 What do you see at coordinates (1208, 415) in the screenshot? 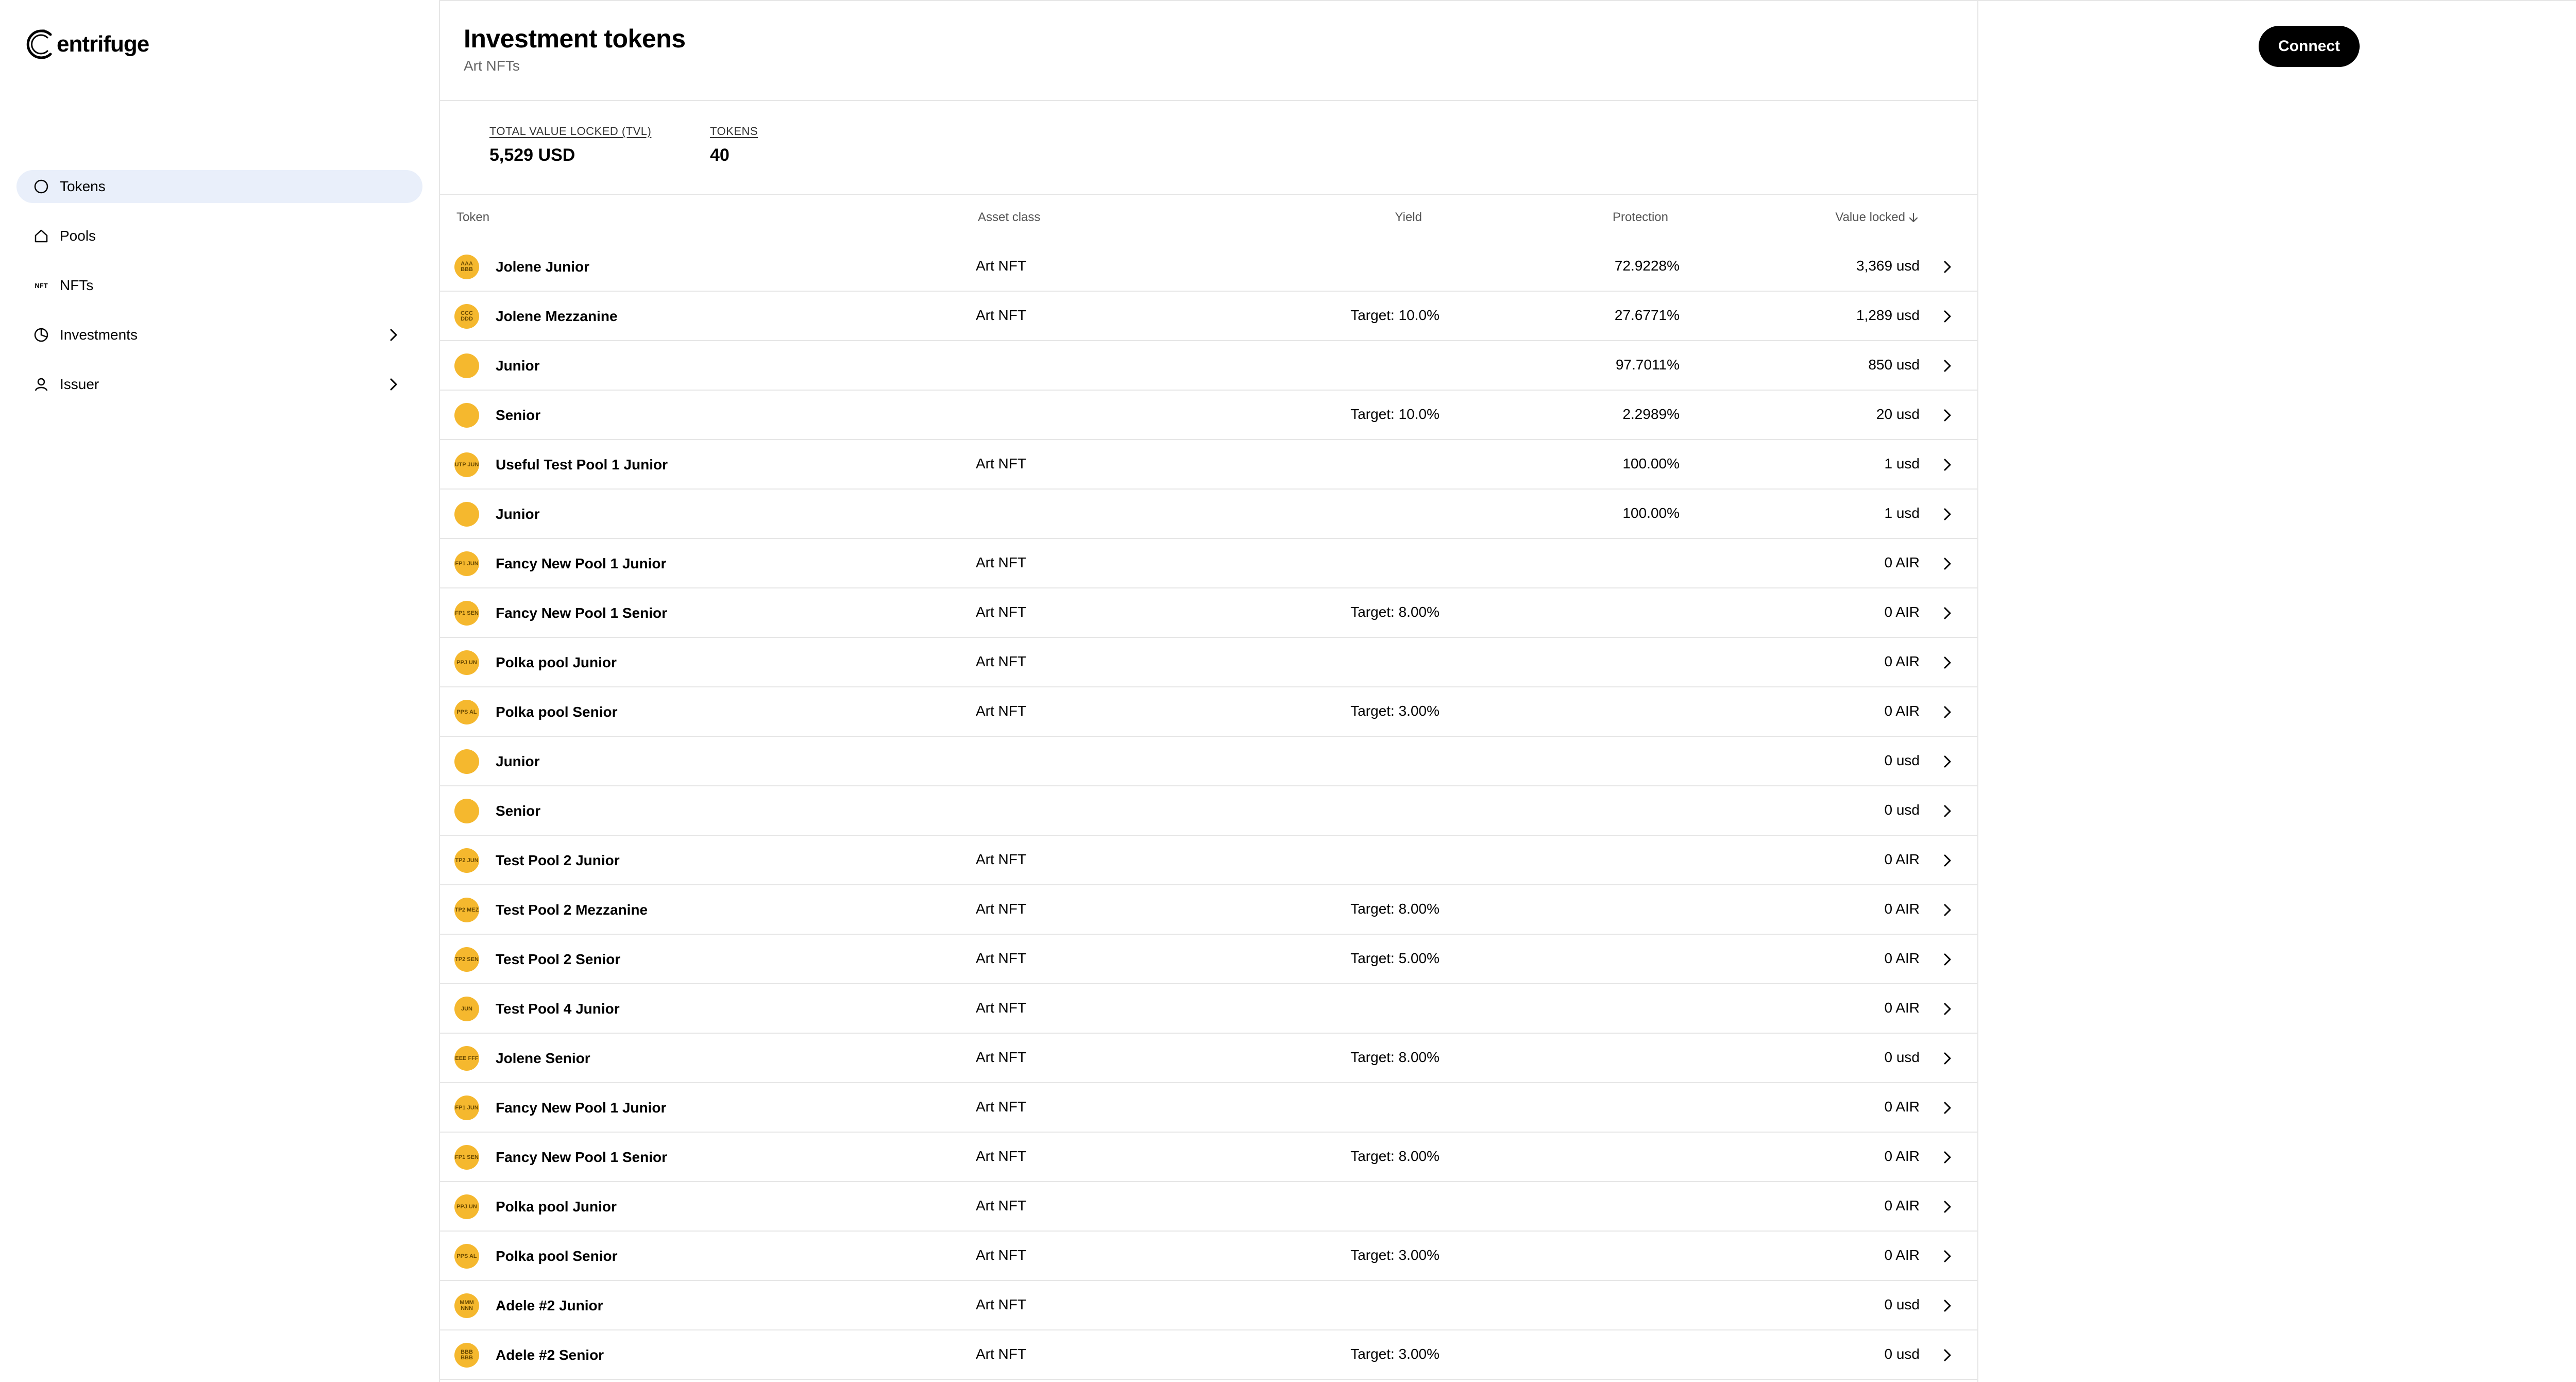
I see `table-row: Senior Target: 10.0% 2.2989% 20 usd` at bounding box center [1208, 415].